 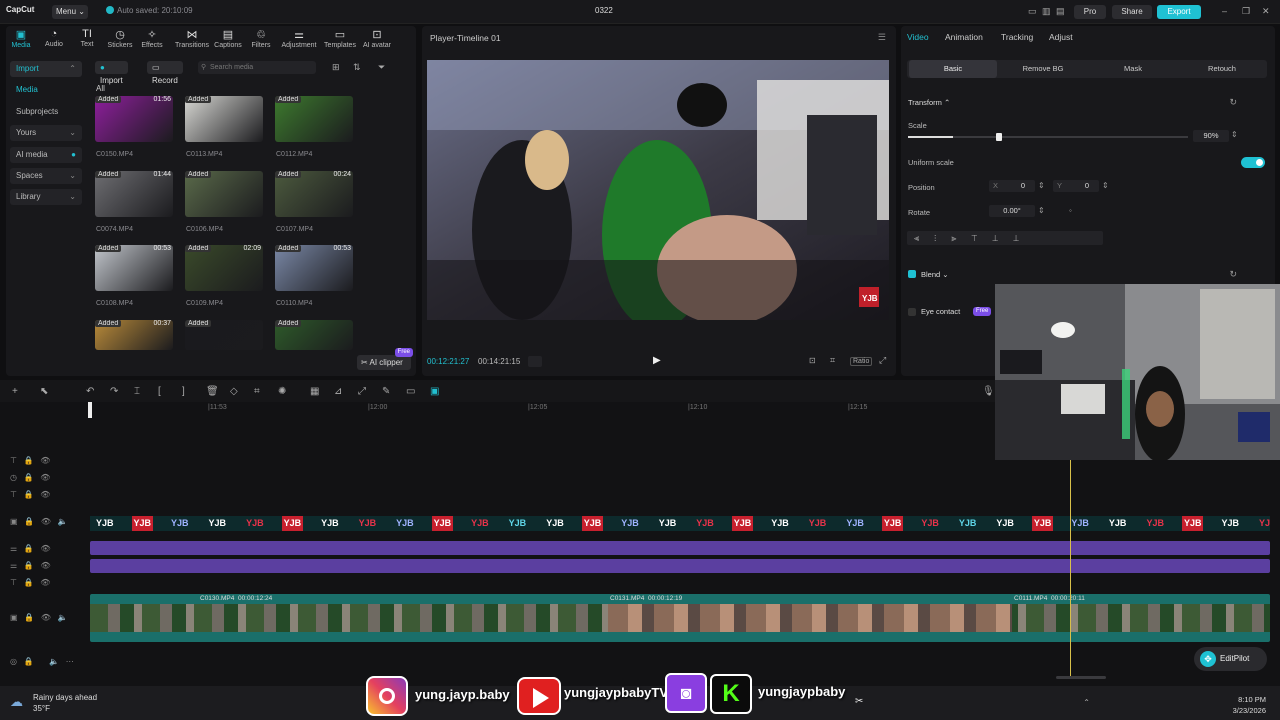 What do you see at coordinates (1224, 11) in the screenshot?
I see `minimize-icon: –` at bounding box center [1224, 11].